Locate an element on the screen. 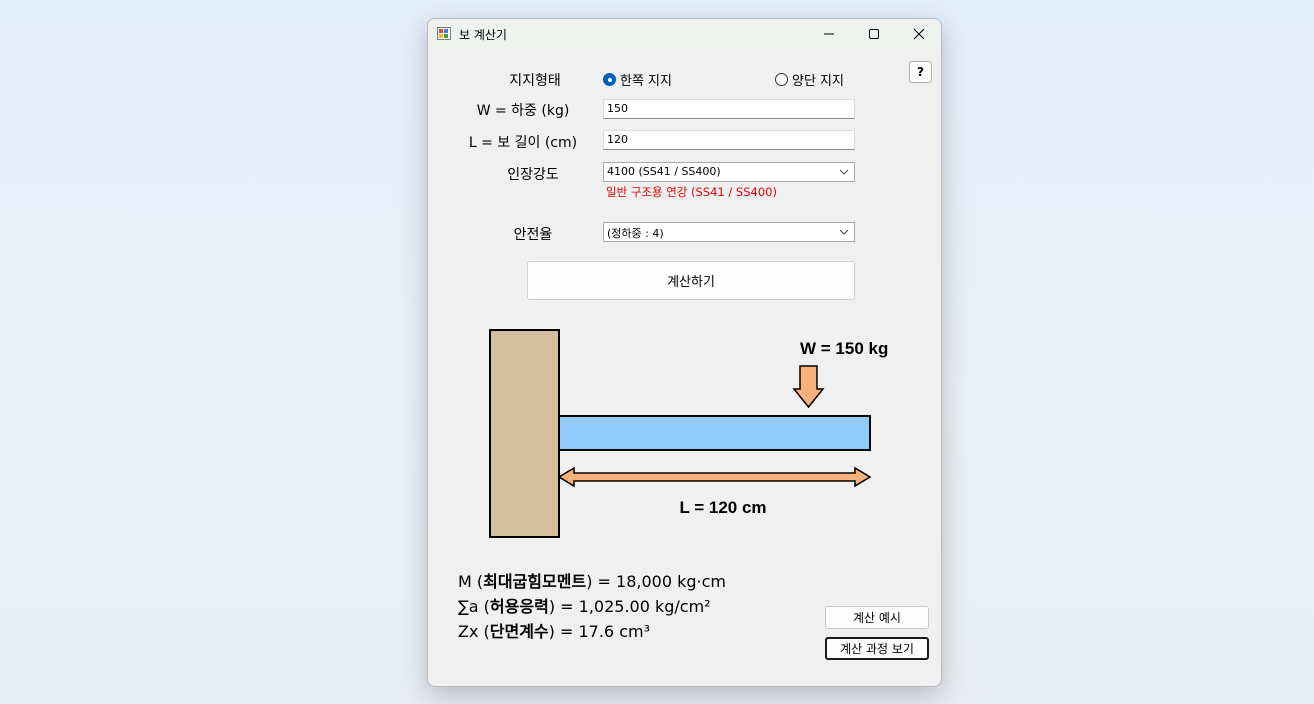 The height and width of the screenshot is (704, 1314). window-title: 보 계산기 is located at coordinates (483, 35).